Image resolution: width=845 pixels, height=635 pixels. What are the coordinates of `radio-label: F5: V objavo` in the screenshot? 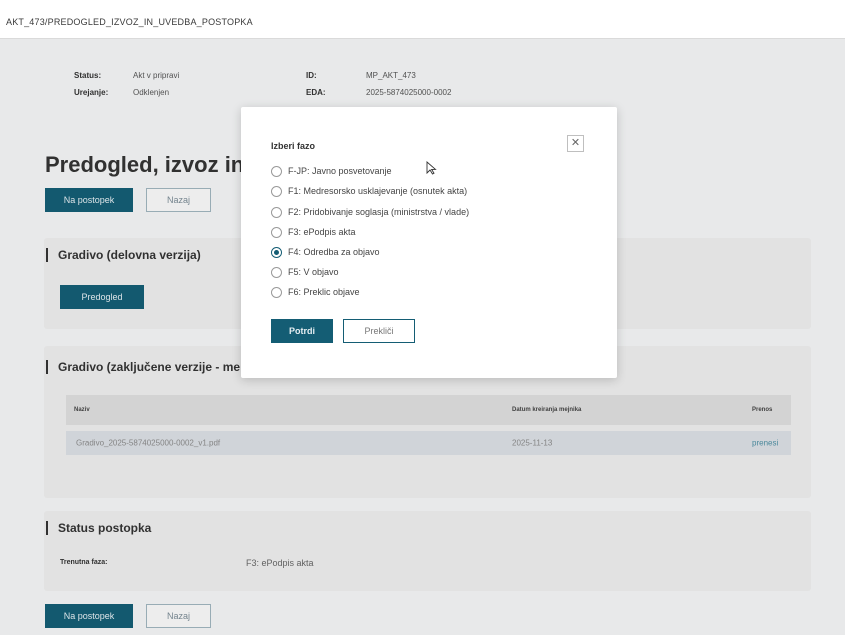 It's located at (313, 272).